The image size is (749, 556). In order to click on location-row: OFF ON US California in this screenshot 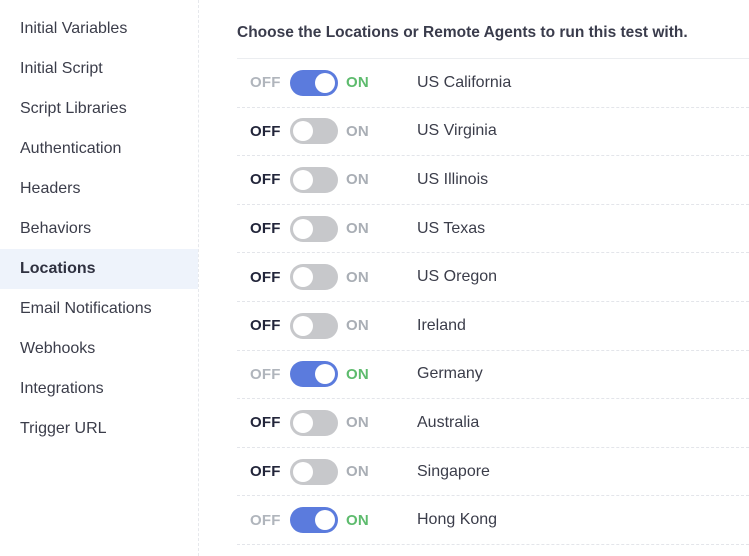, I will do `click(493, 83)`.